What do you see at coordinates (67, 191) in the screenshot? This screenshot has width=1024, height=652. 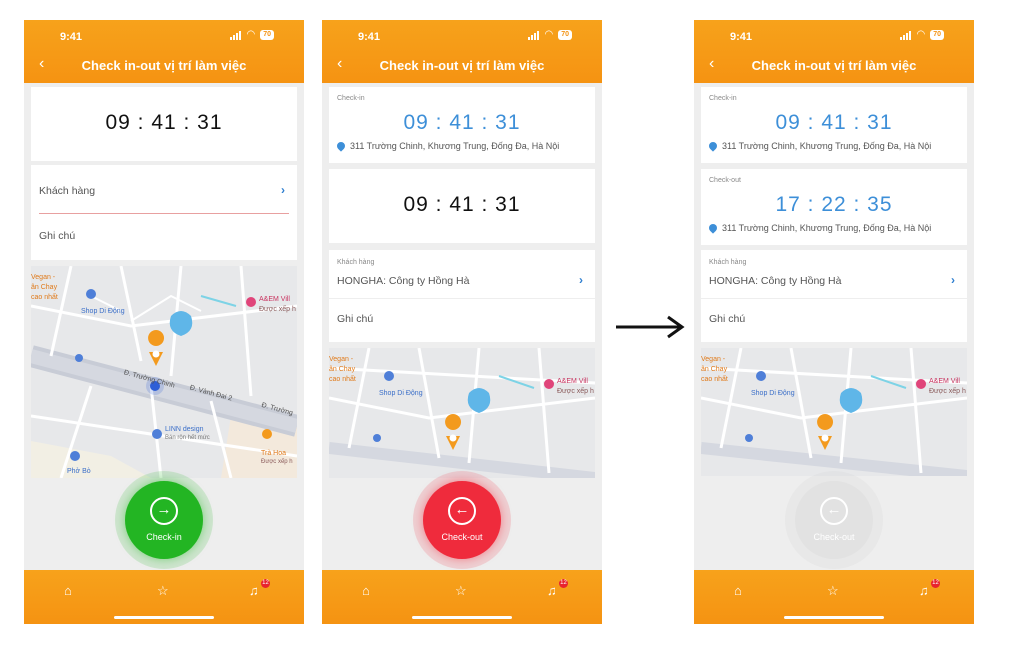 I see `customer-field: Khách hàng` at bounding box center [67, 191].